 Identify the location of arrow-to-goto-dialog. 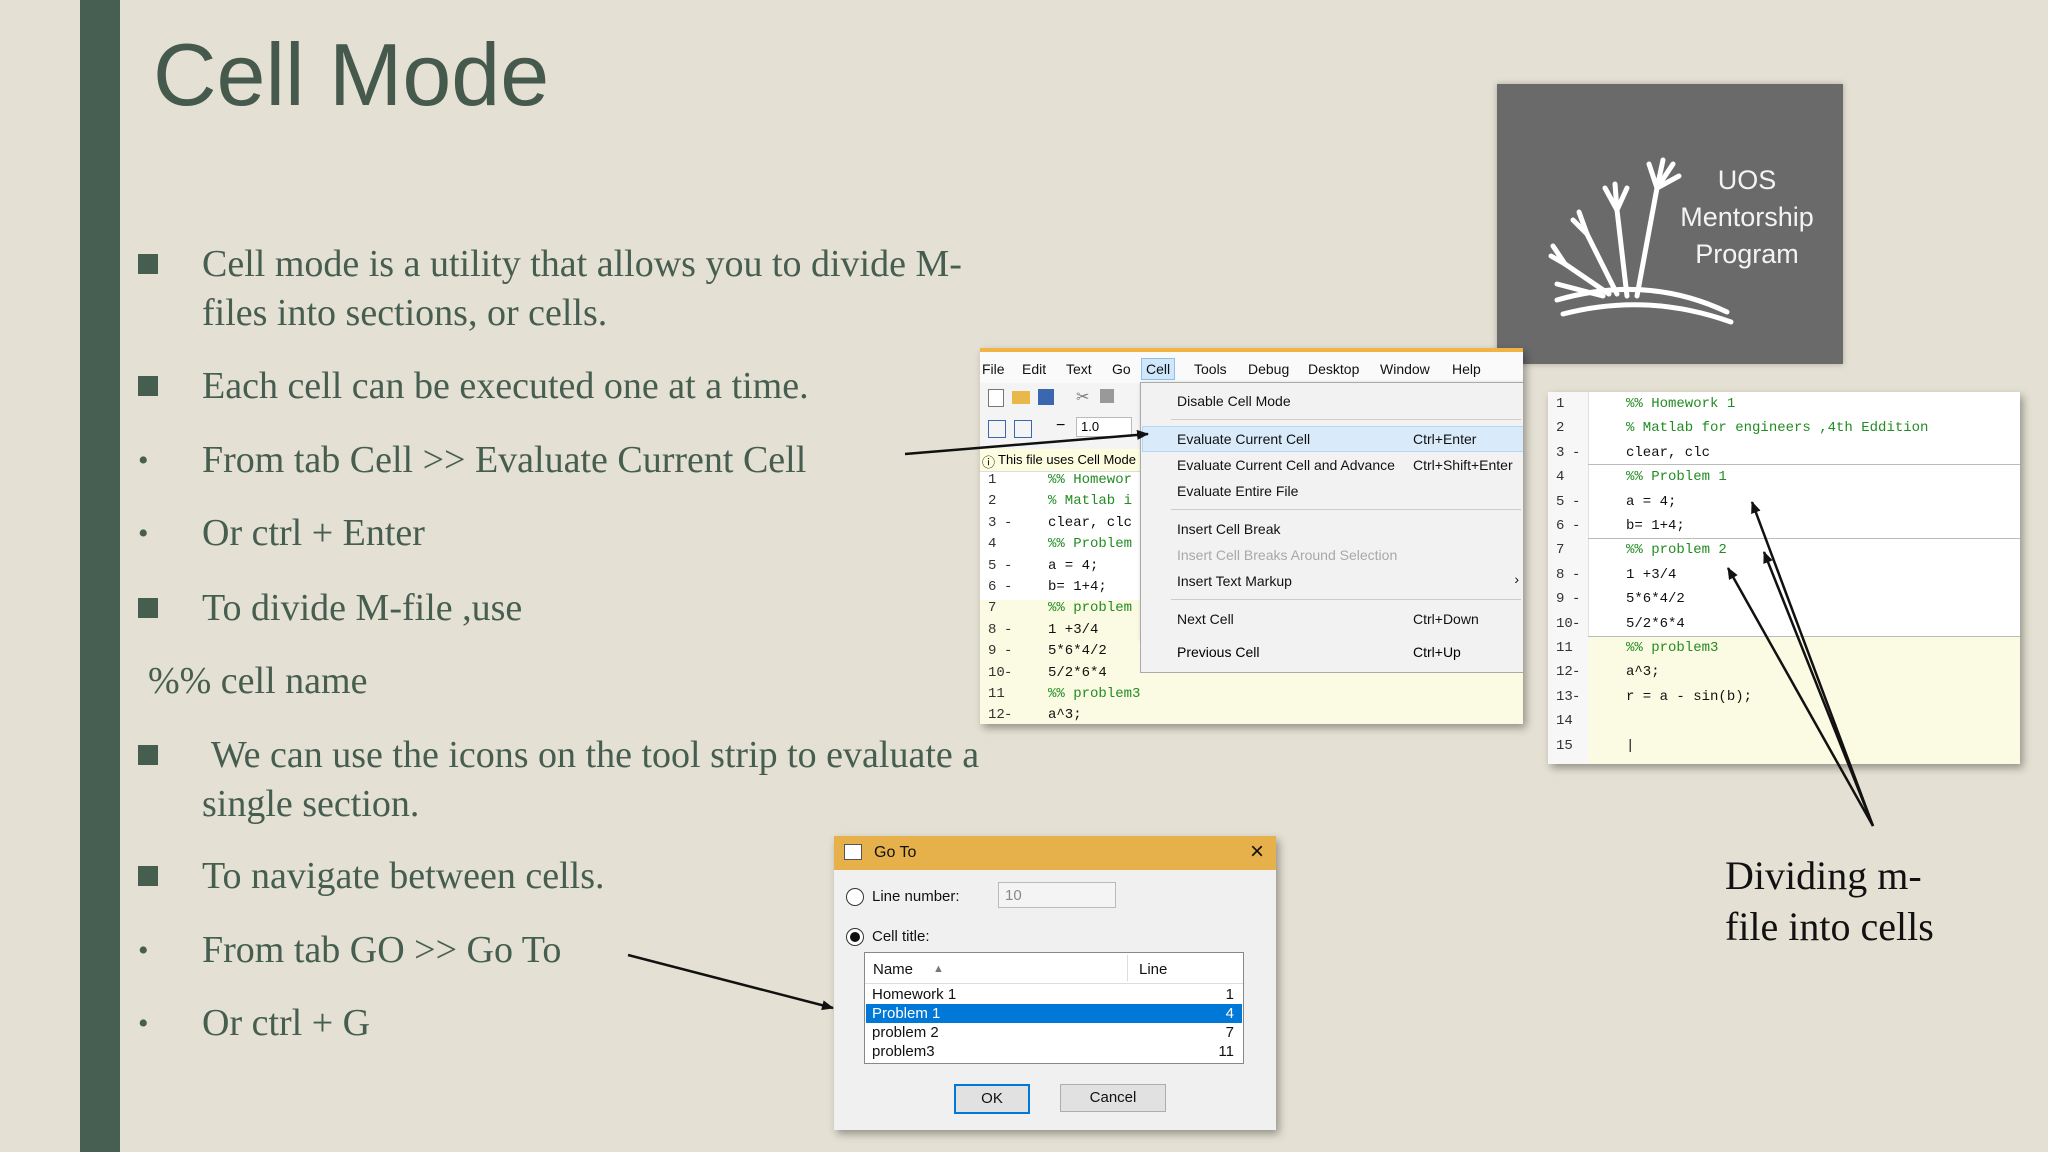
(730, 982).